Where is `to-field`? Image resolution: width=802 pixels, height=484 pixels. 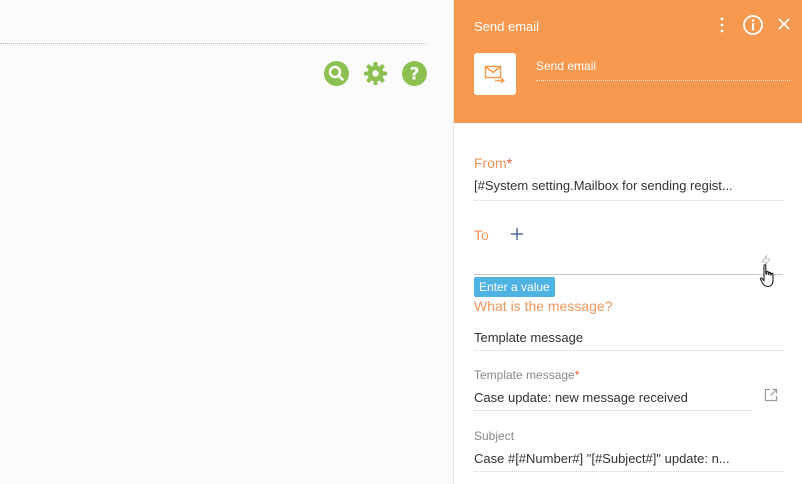 to-field is located at coordinates (628, 274).